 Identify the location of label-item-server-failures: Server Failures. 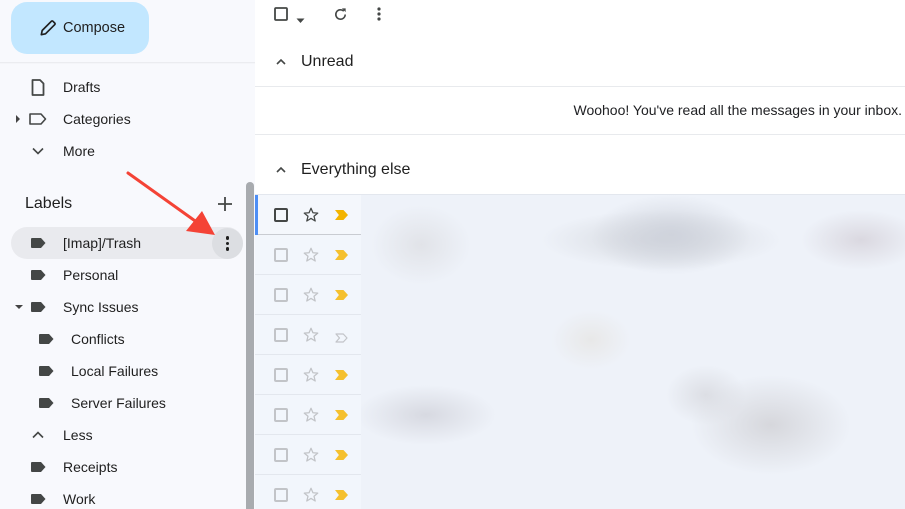
(122, 403).